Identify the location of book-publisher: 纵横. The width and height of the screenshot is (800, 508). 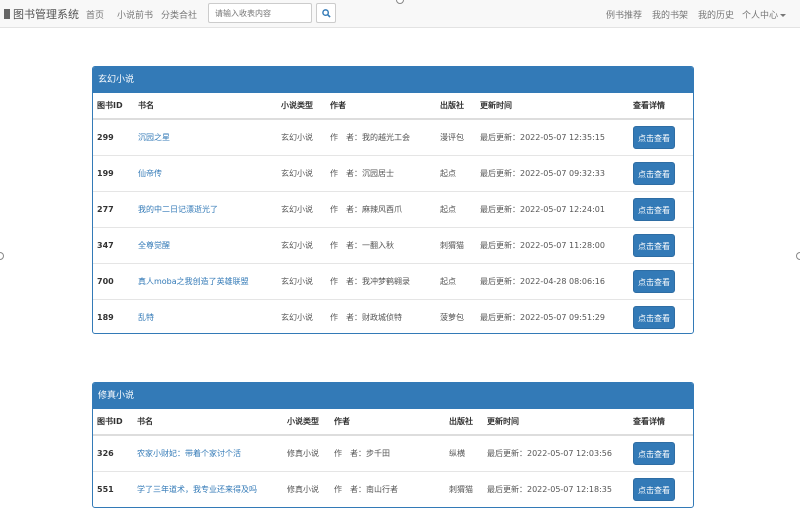
(464, 453).